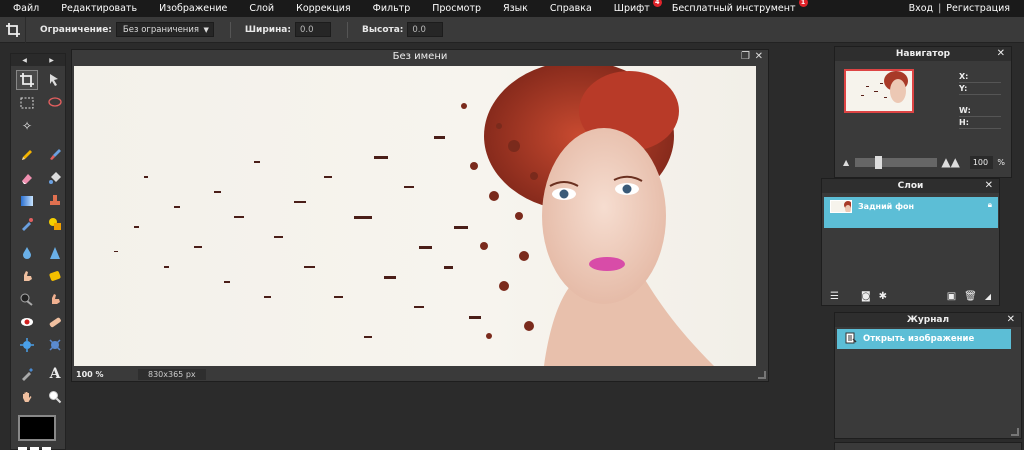 The image size is (1024, 450). I want to click on layer-style-icon: ✱, so click(883, 296).